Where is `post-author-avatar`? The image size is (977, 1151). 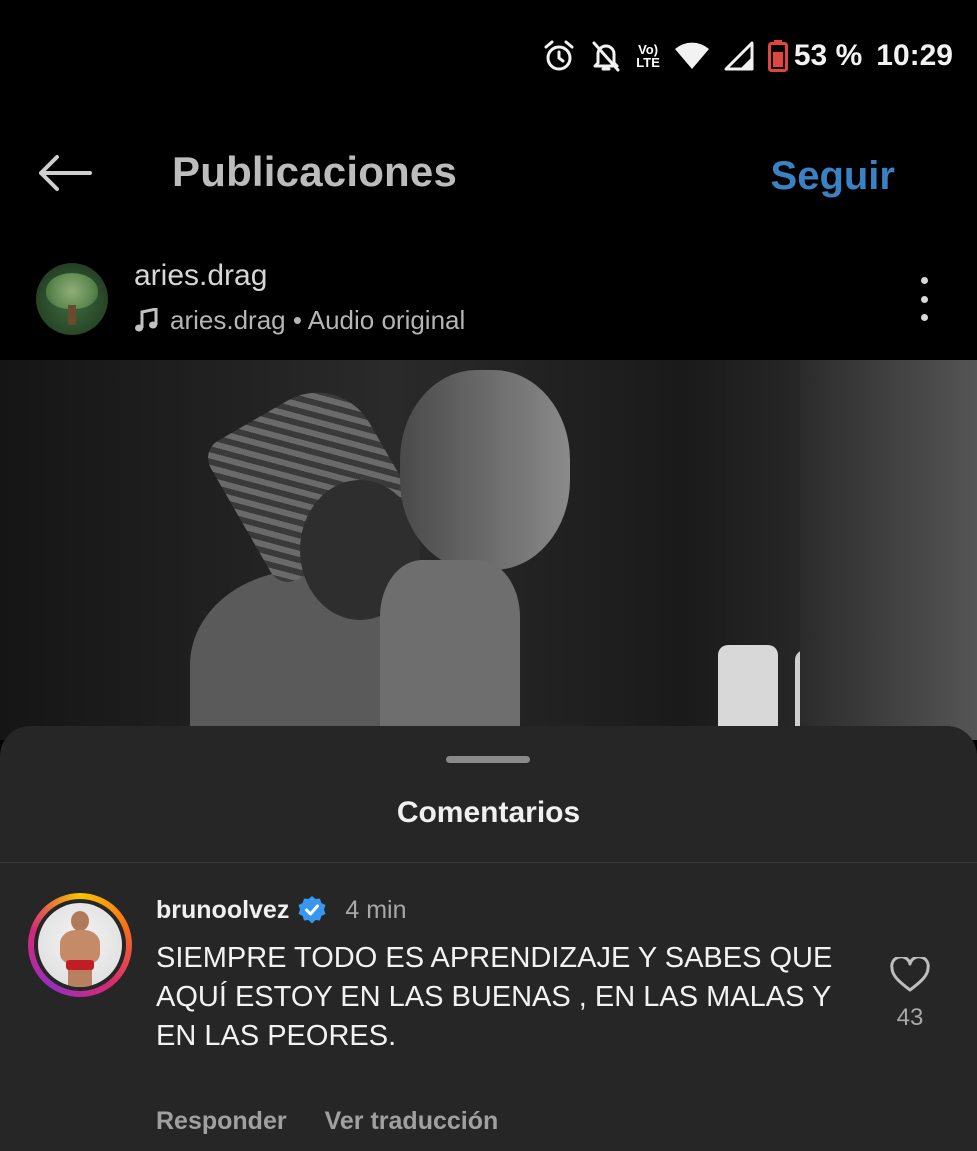
post-author-avatar is located at coordinates (72, 299).